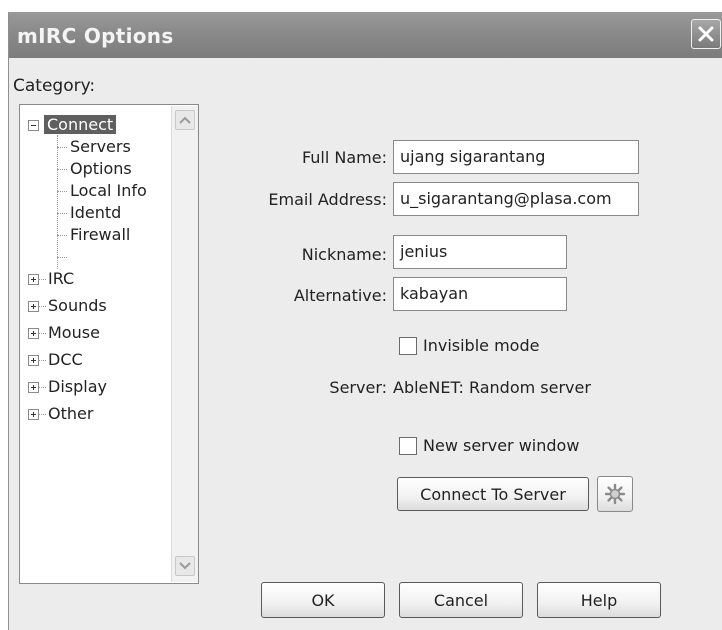 This screenshot has height=630, width=722. I want to click on tree-item-options: Options, so click(101, 169).